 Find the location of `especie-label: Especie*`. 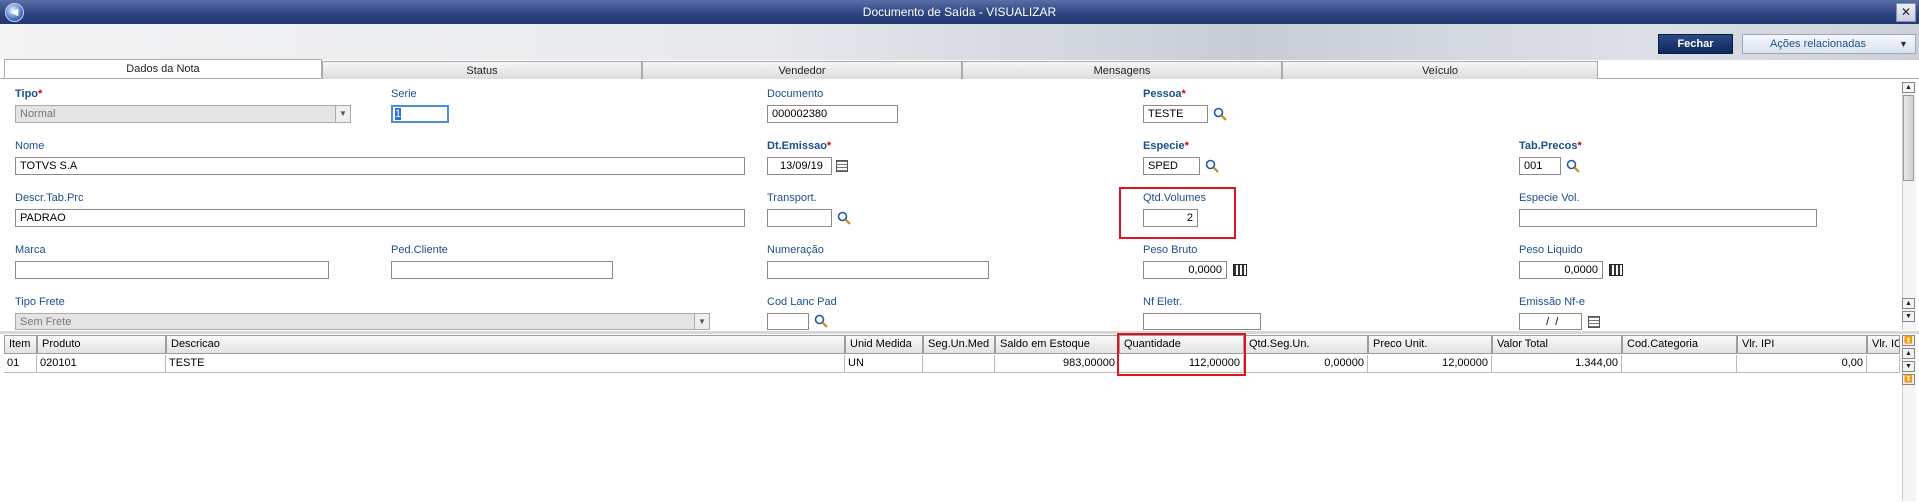

especie-label: Especie* is located at coordinates (1166, 146).